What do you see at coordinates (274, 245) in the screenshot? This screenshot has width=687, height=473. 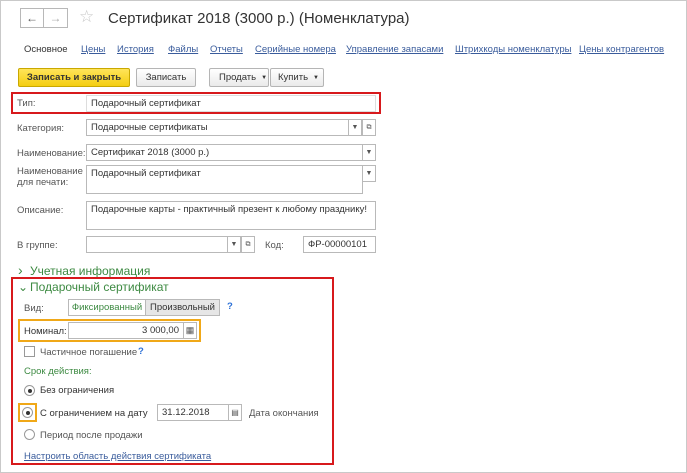 I see `code-label: Код:` at bounding box center [274, 245].